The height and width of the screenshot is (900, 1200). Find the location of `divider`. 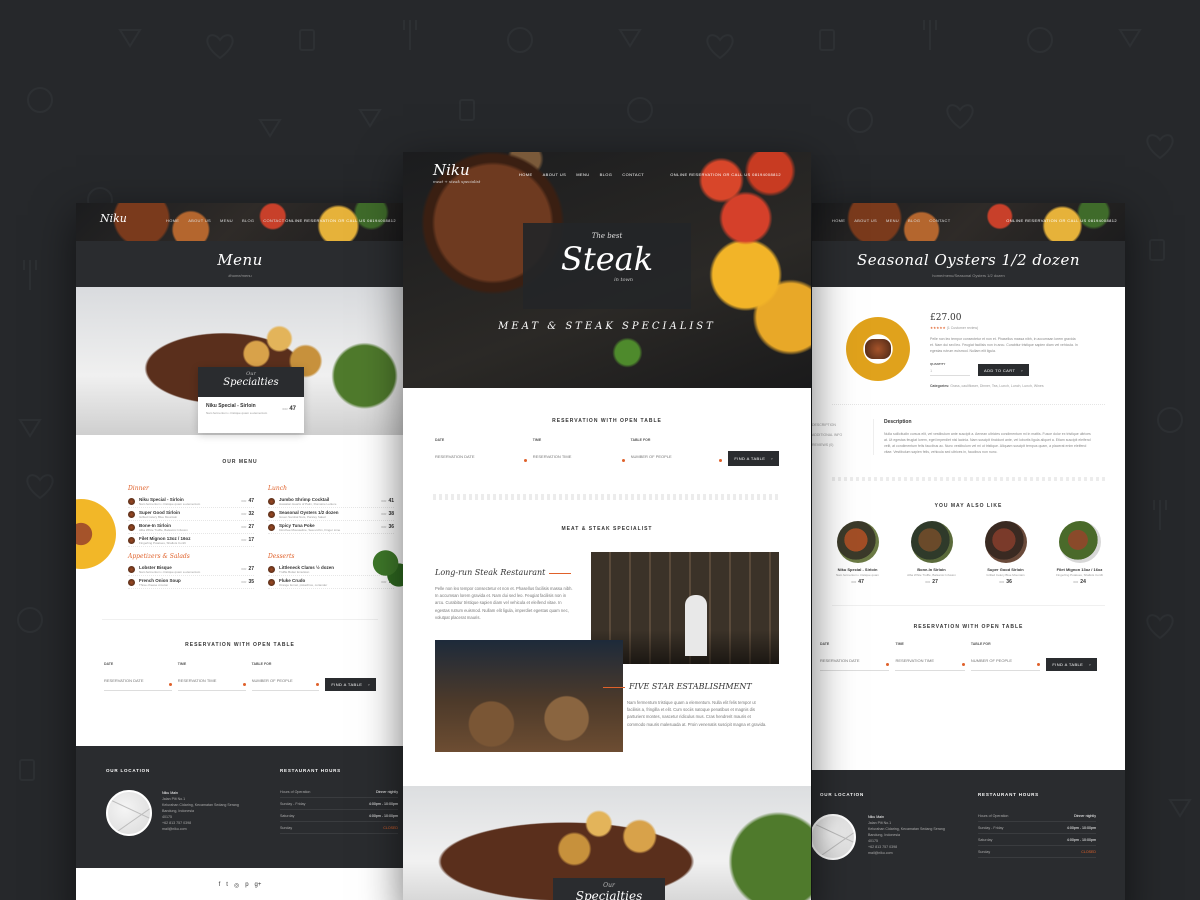

divider is located at coordinates (607, 497).